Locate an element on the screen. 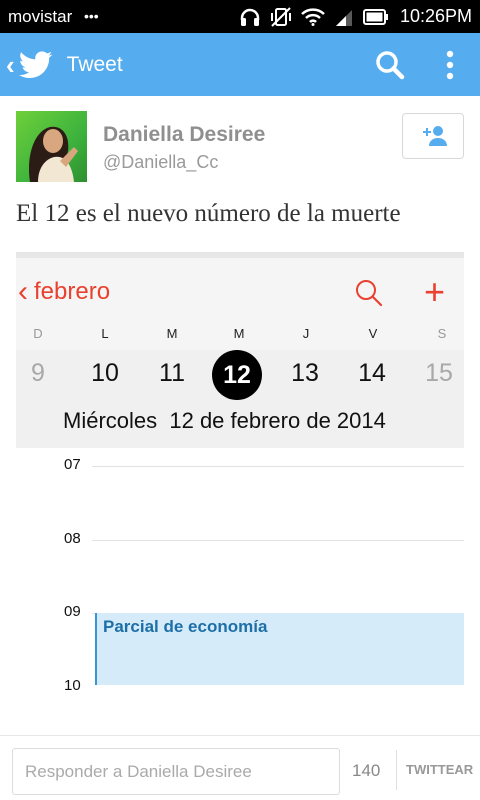  search-button is located at coordinates (390, 64).